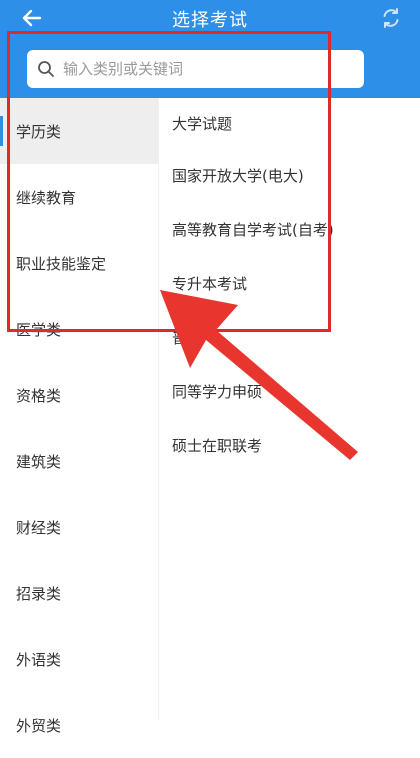 This screenshot has width=420, height=758. What do you see at coordinates (289, 283) in the screenshot?
I see `list-item: 专升本考试` at bounding box center [289, 283].